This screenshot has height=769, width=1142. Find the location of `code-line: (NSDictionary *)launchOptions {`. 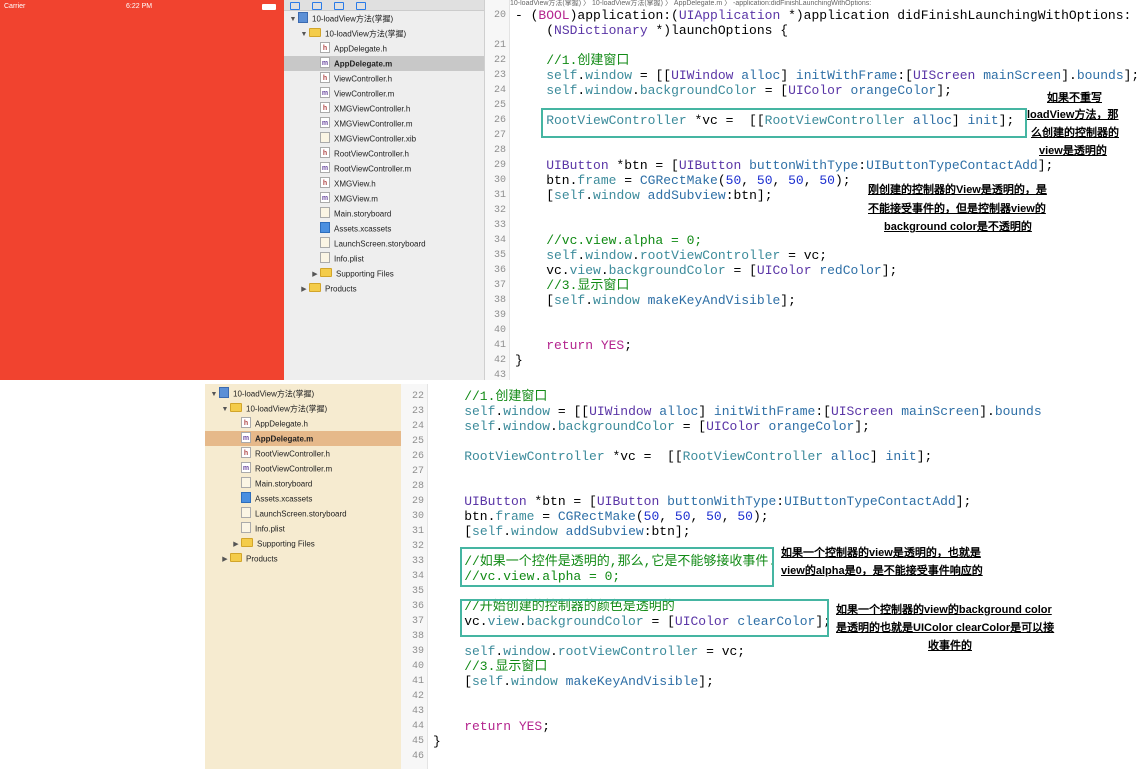

code-line: (NSDictionary *)launchOptions { is located at coordinates (651, 30).